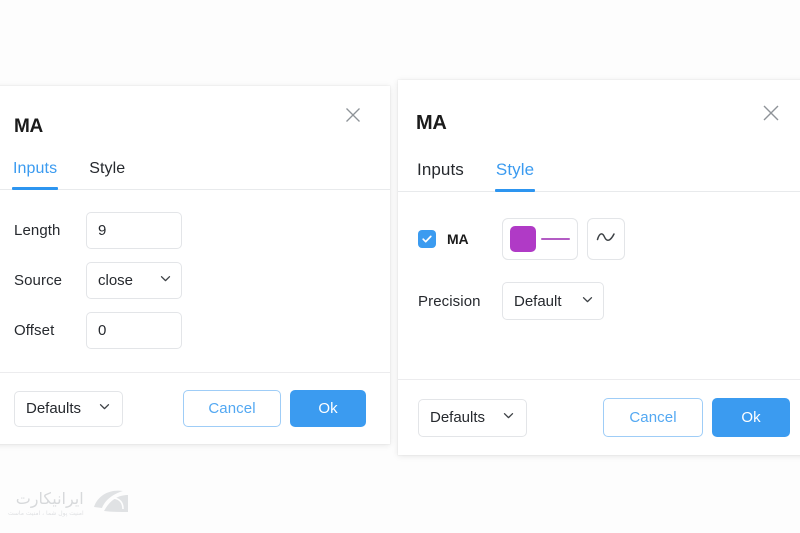 The image size is (800, 533). Describe the element at coordinates (49, 499) in the screenshot. I see `watermark-brand: ایرانیکارت` at that location.